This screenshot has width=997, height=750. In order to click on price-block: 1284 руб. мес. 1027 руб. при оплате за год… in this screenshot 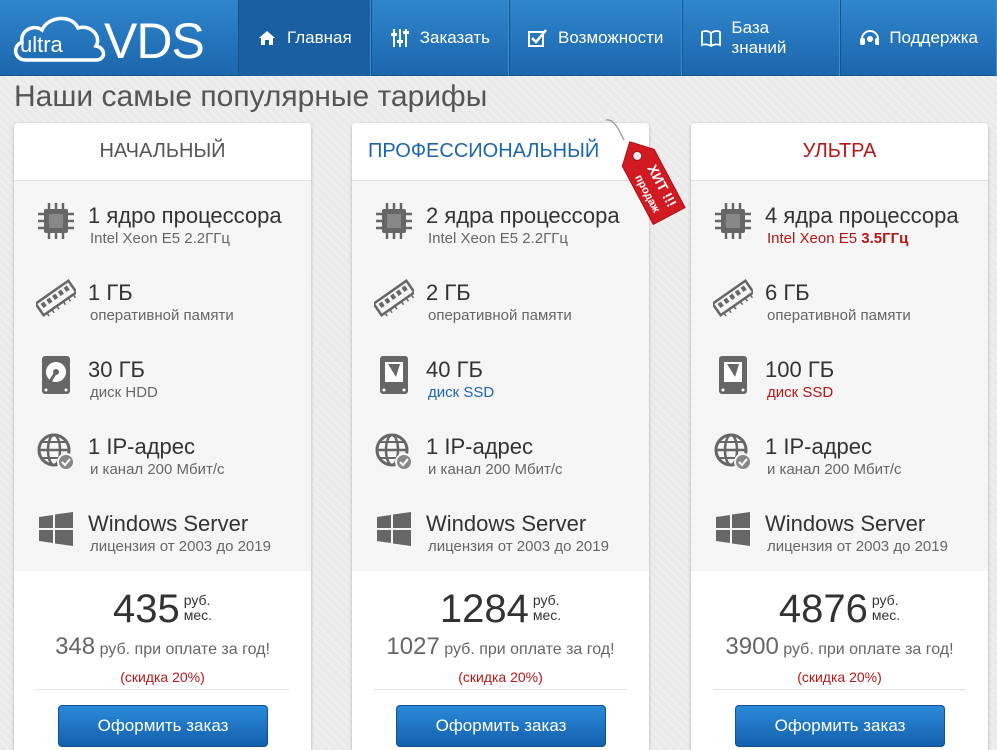, I will do `click(500, 660)`.